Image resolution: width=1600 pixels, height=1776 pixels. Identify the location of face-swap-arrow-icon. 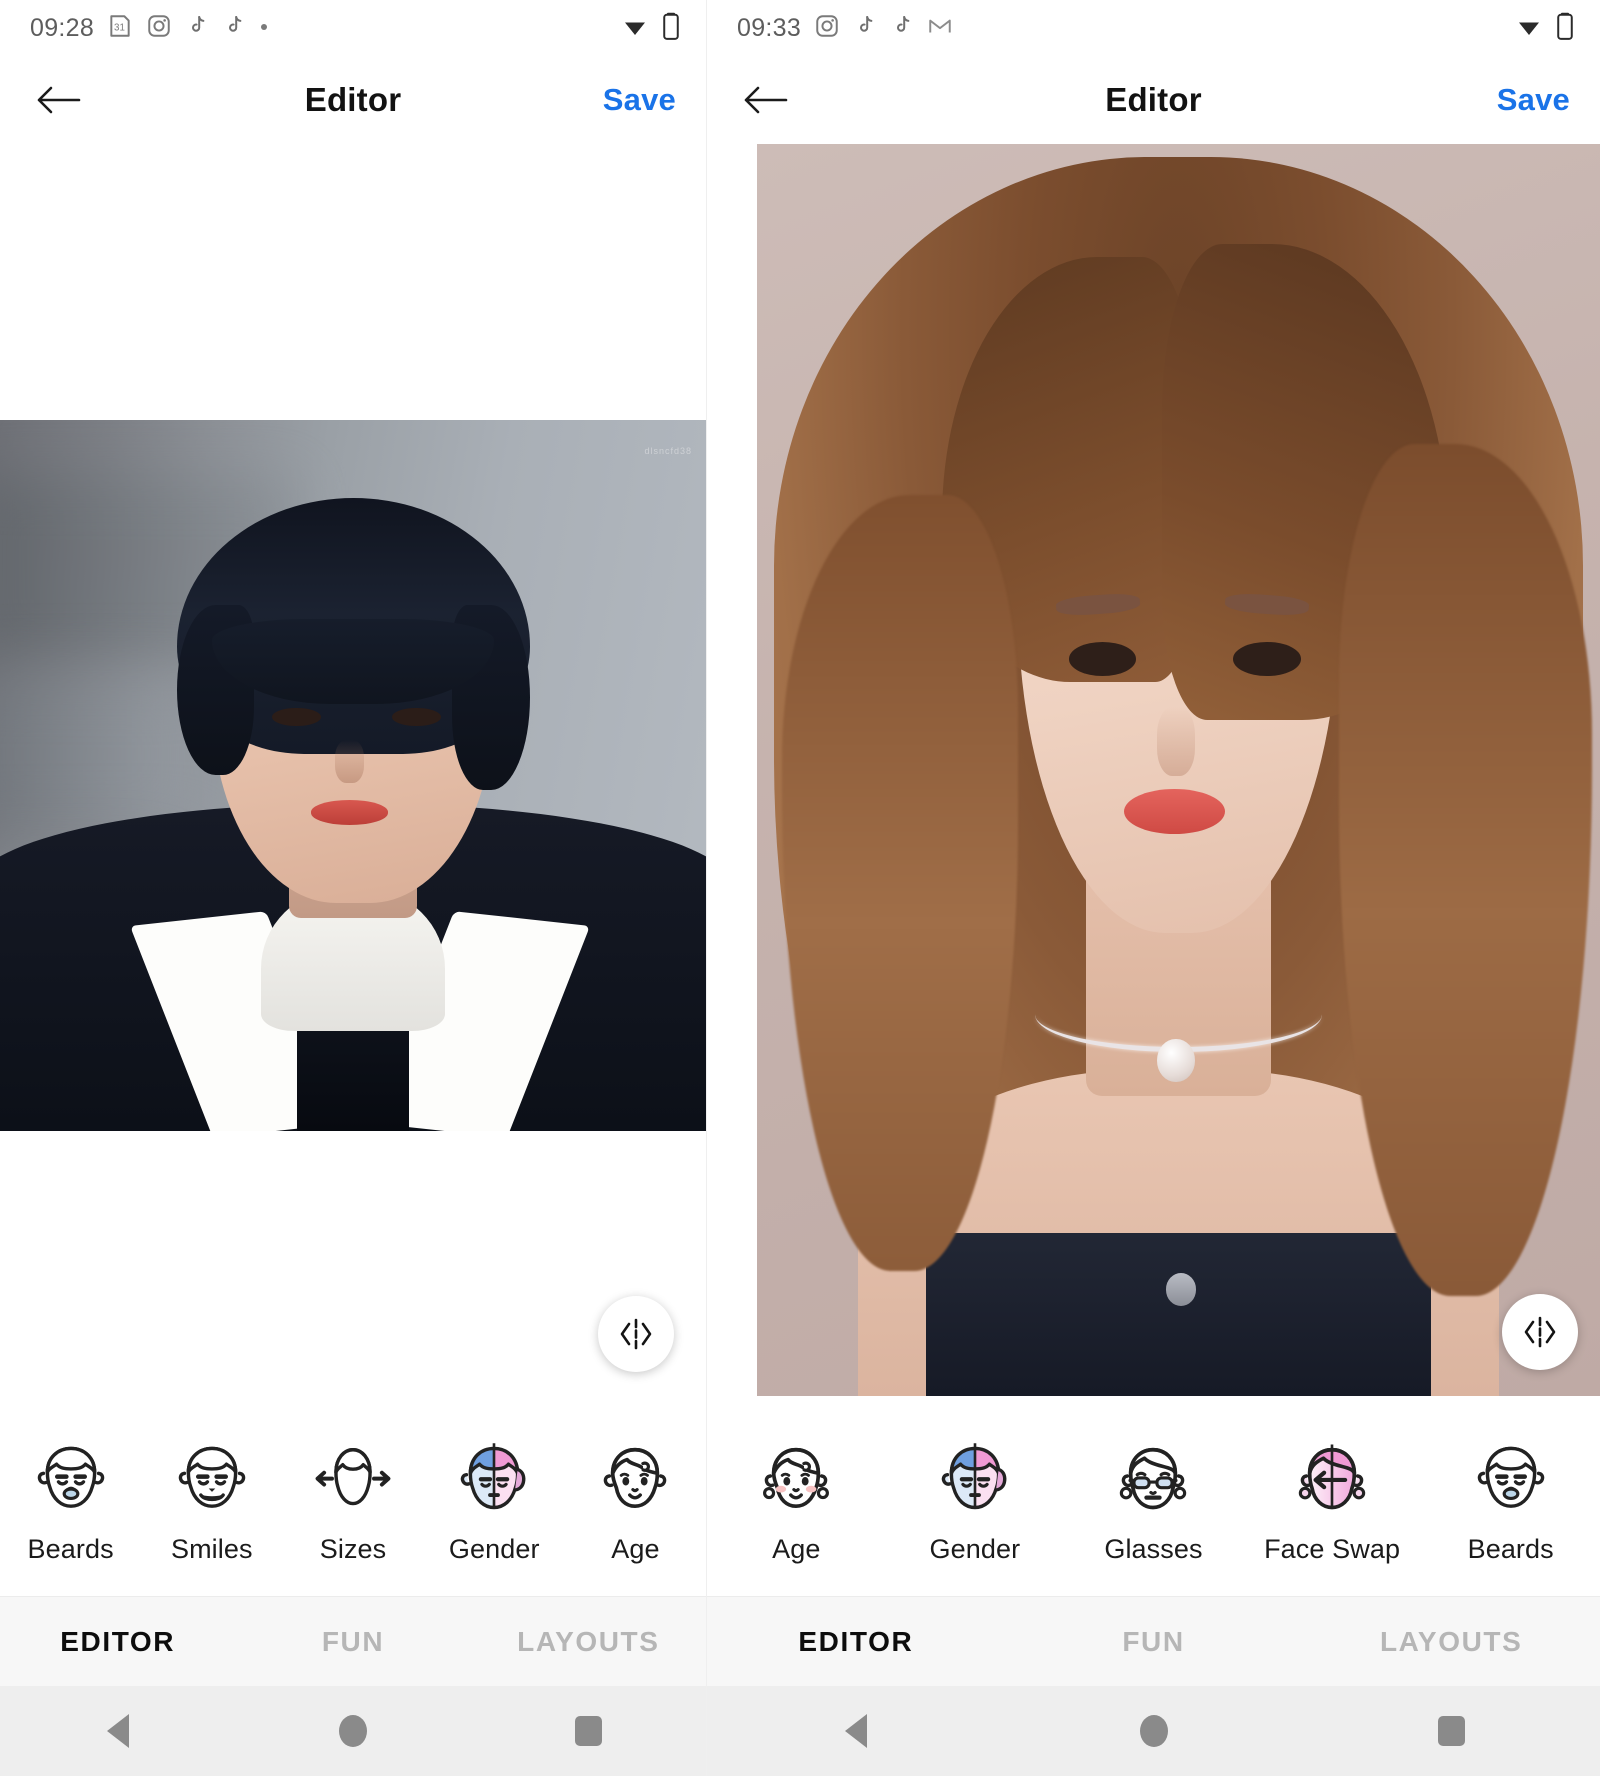
(1332, 1476).